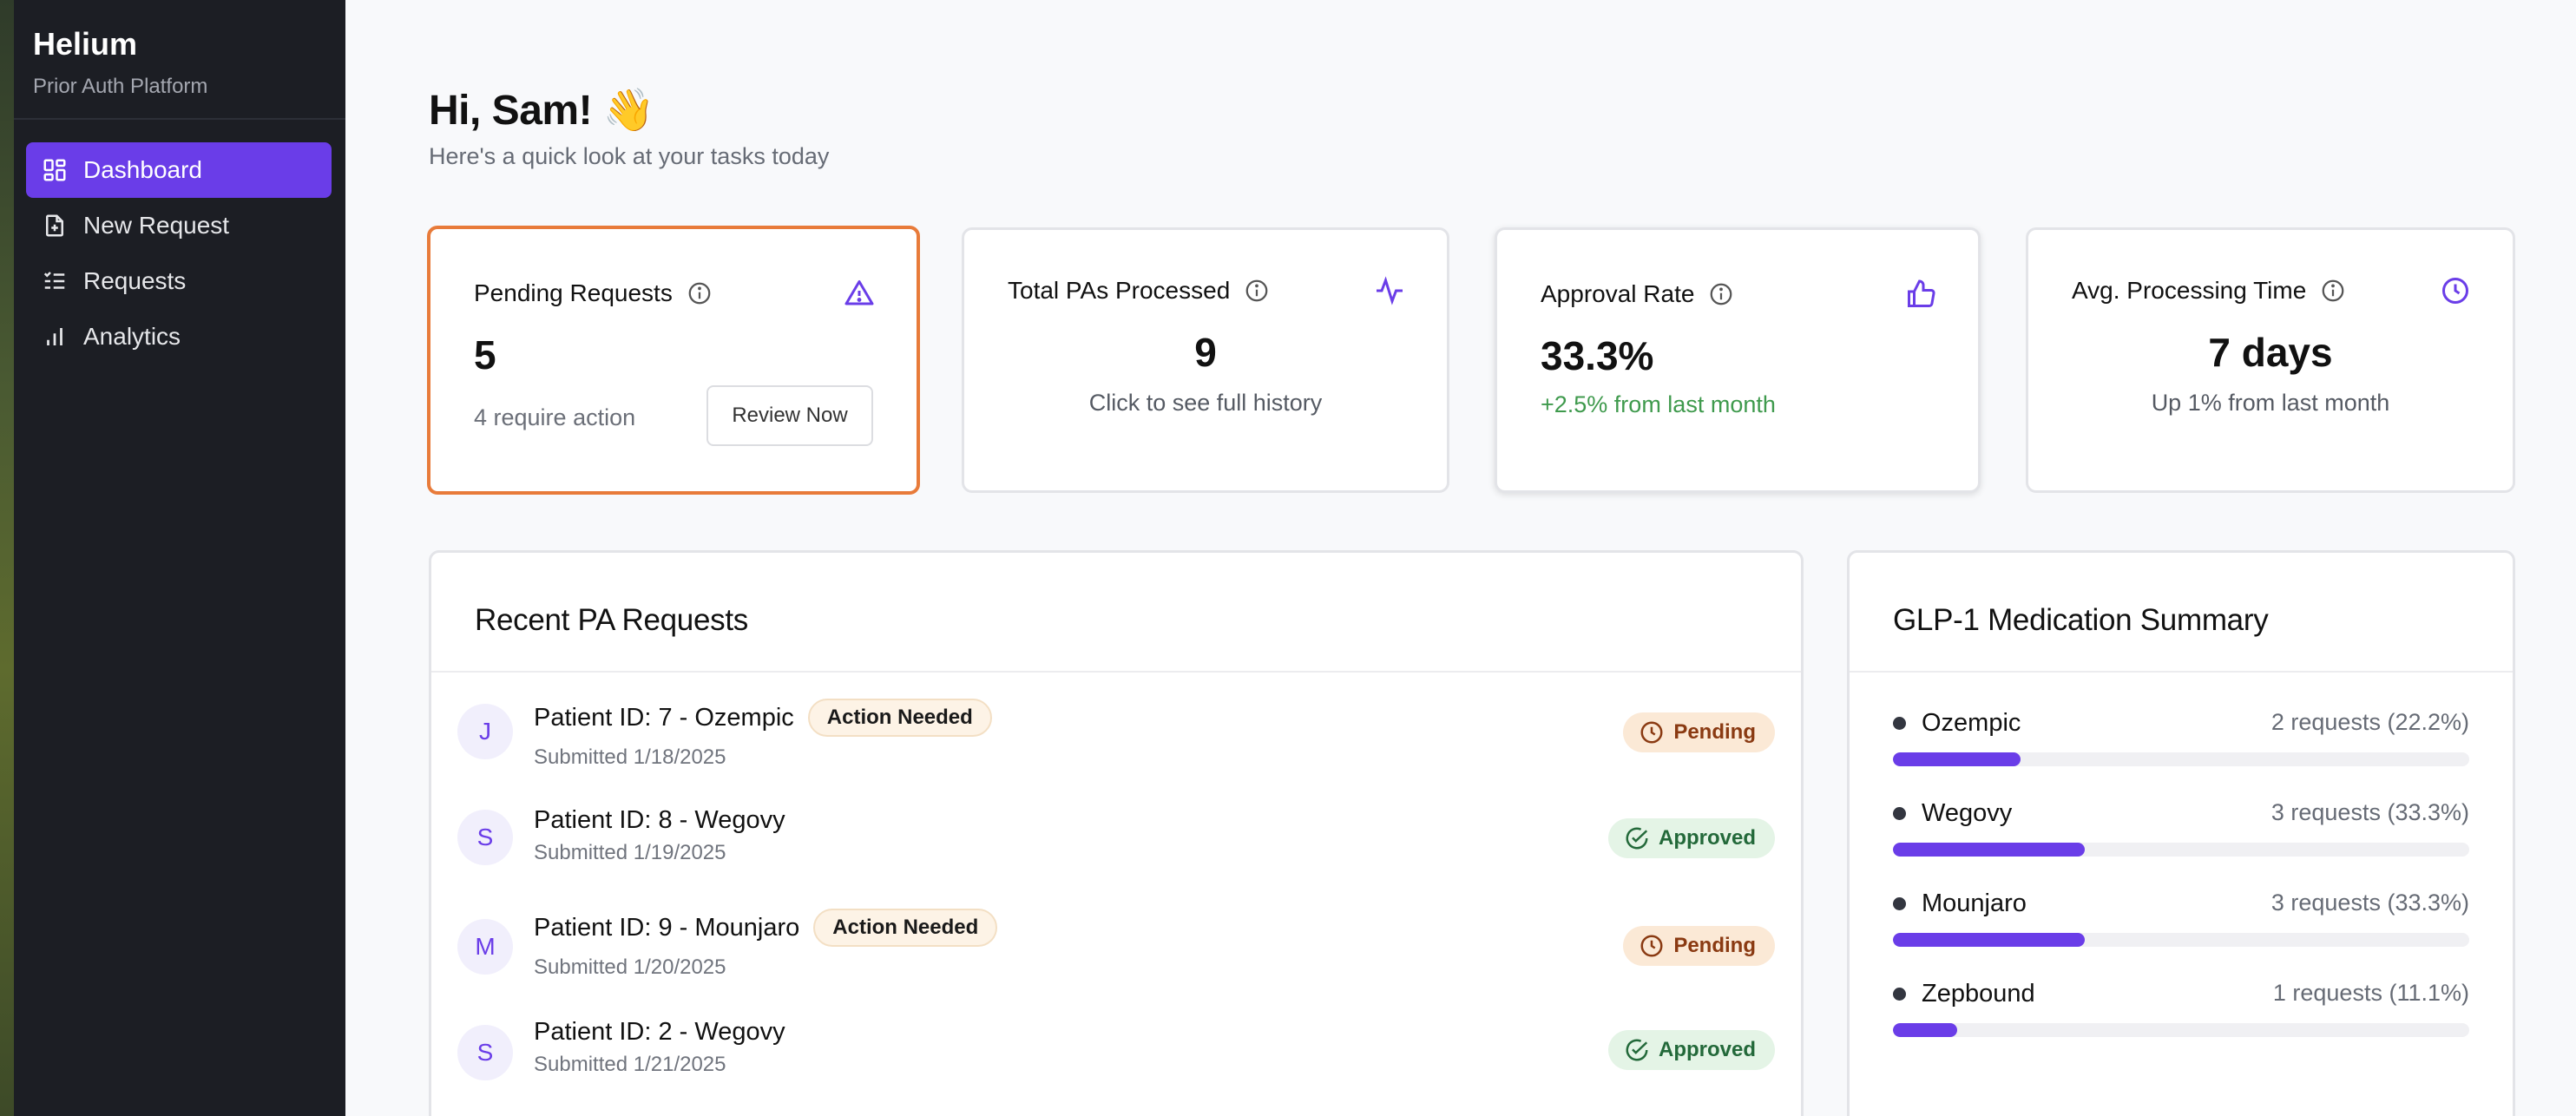 This screenshot has width=2576, height=1116. I want to click on medication-count: 2 requests (22.2%), so click(2370, 722).